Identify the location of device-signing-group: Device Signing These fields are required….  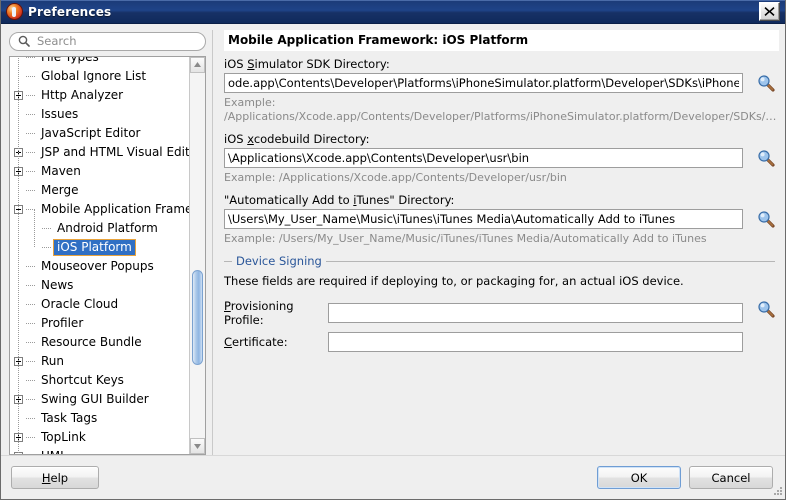
(501, 303).